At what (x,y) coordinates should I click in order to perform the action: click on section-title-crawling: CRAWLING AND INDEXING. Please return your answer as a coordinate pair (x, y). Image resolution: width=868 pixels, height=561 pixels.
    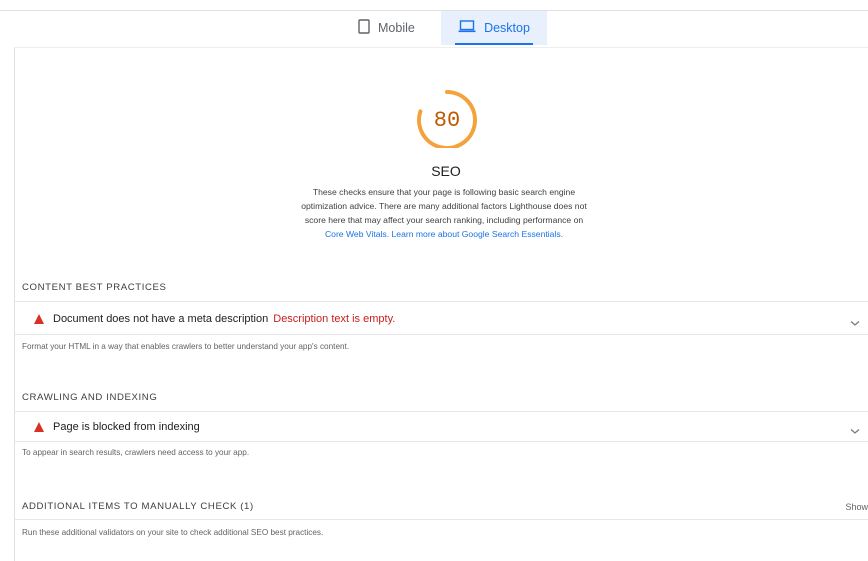
    Looking at the image, I should click on (90, 397).